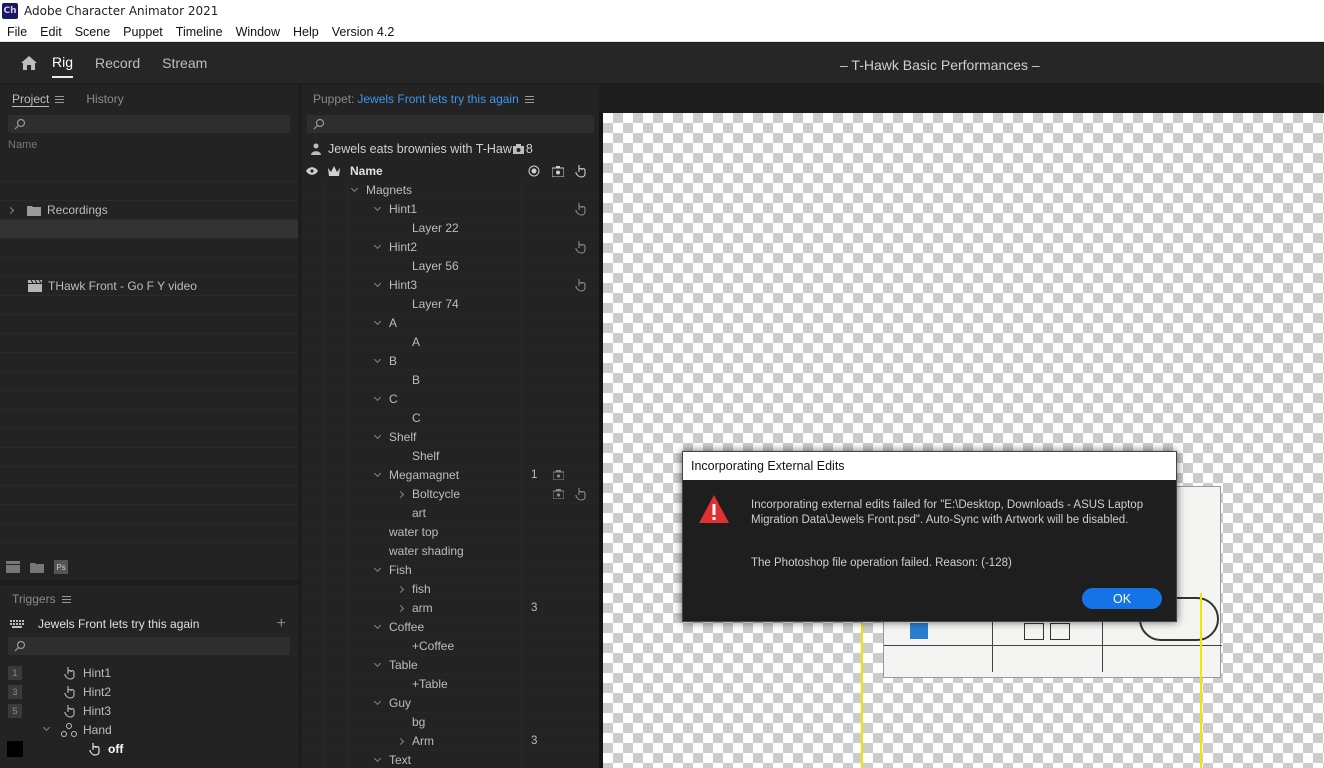  I want to click on menu-window: Window, so click(257, 32).